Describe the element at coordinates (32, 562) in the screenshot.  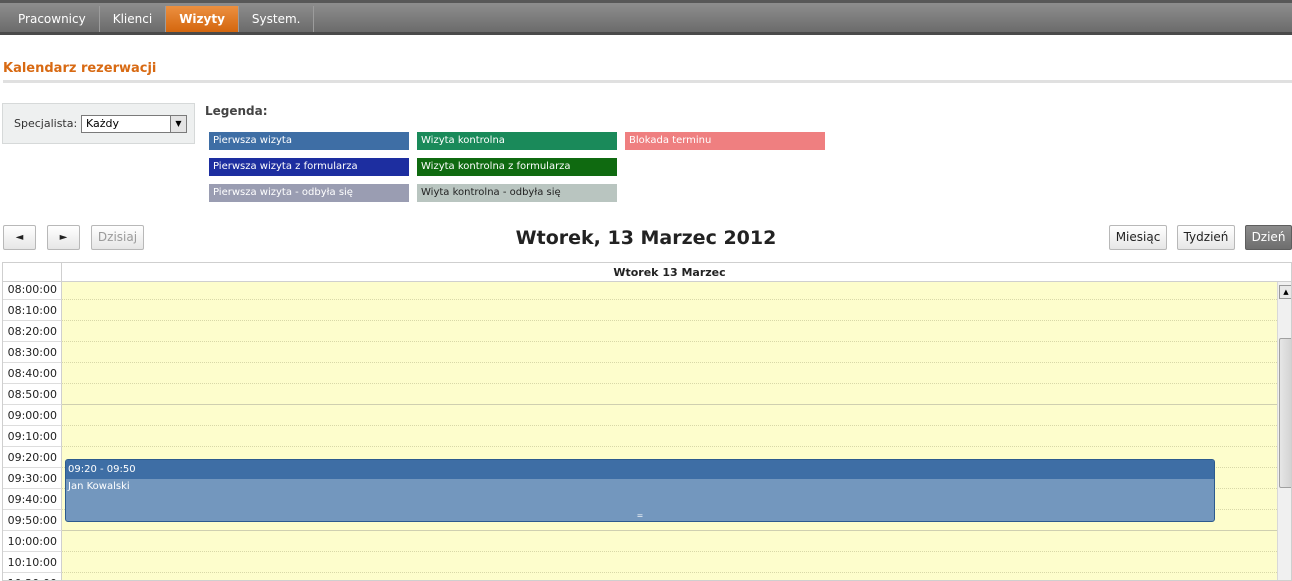
I see `time-label: 10:10:00` at that location.